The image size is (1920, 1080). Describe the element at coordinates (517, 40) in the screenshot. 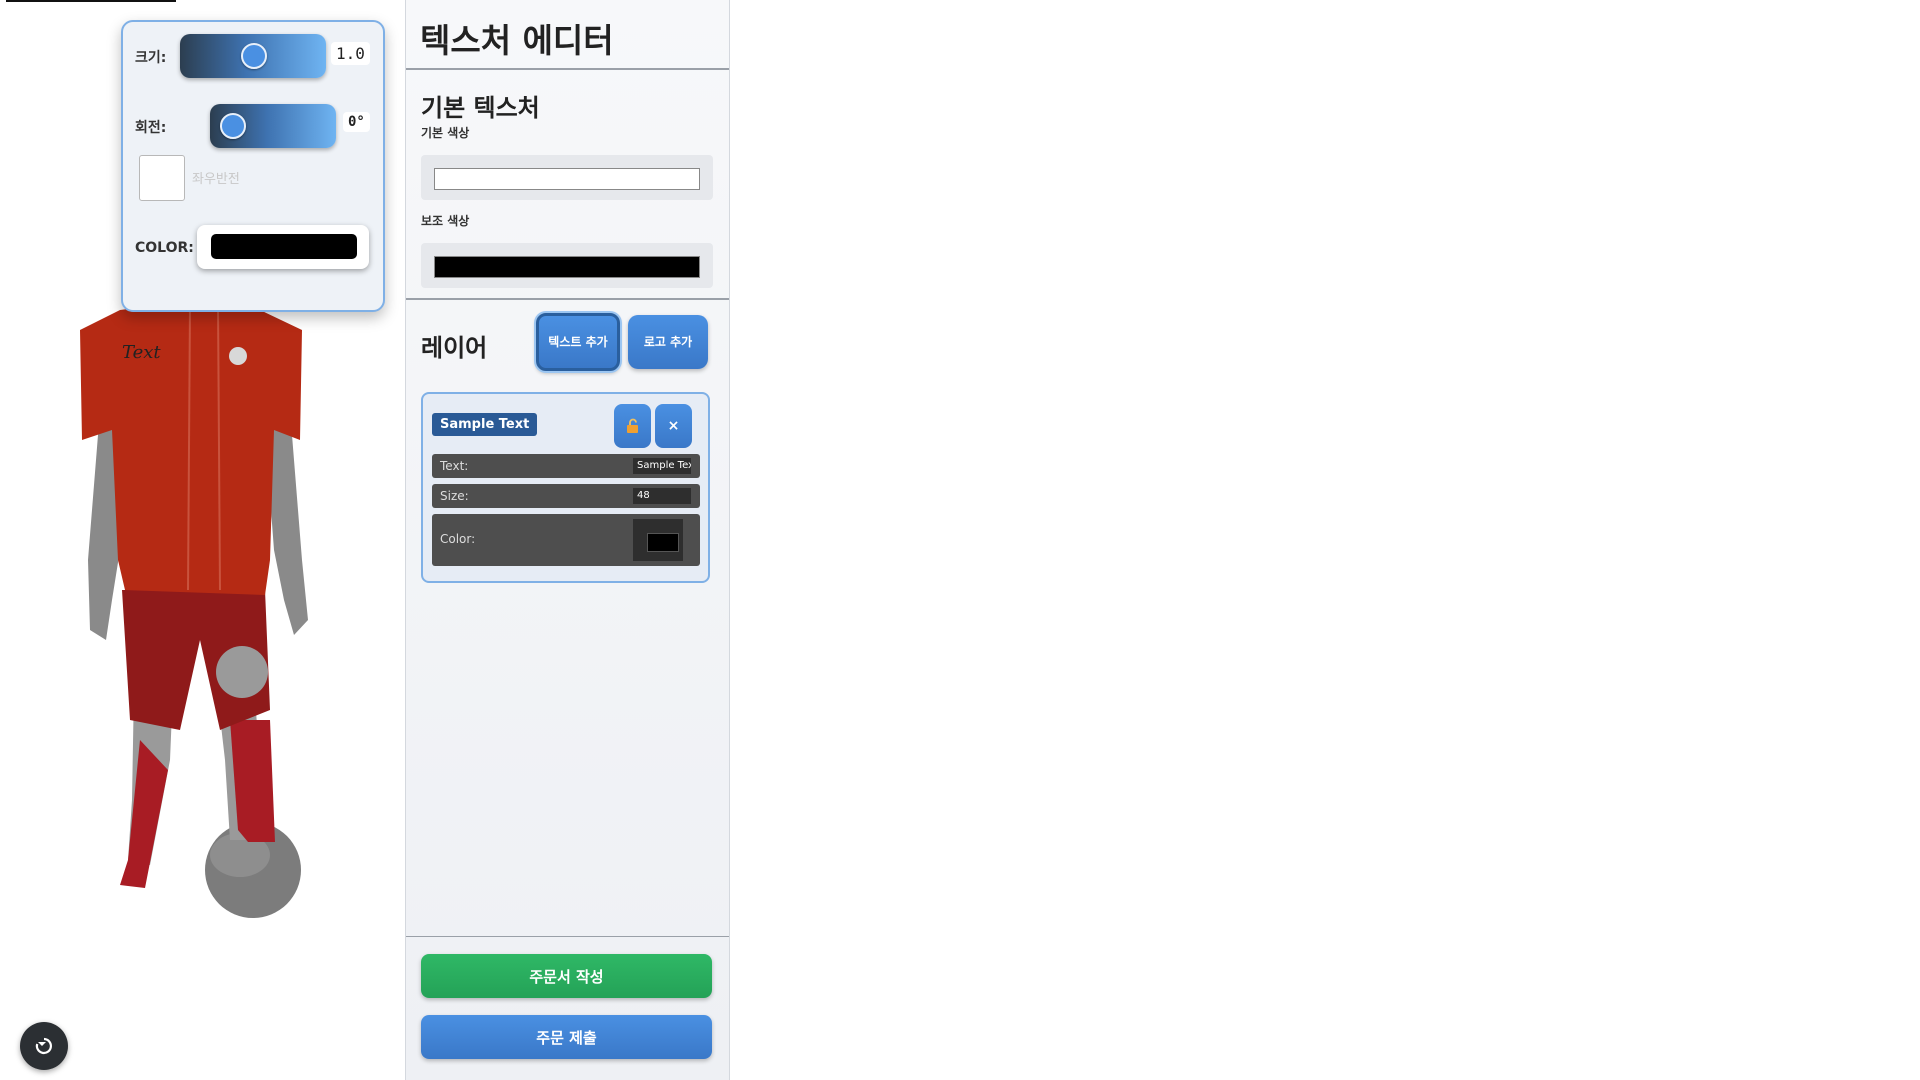

I see `editor-title: 텍스처 에디터` at that location.